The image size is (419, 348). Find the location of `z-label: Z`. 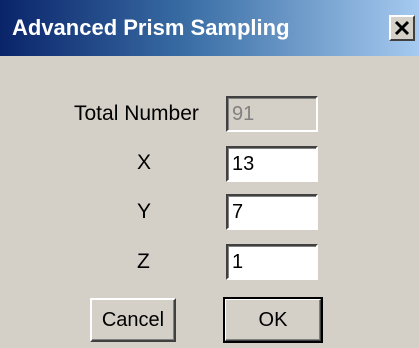

z-label: Z is located at coordinates (143, 261).